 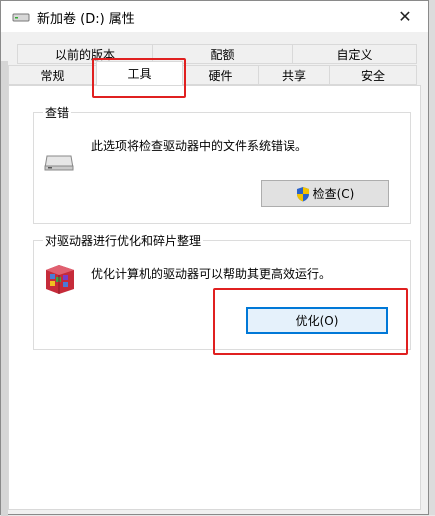 What do you see at coordinates (333, 194) in the screenshot?
I see `check-button-label: 检查(C)` at bounding box center [333, 194].